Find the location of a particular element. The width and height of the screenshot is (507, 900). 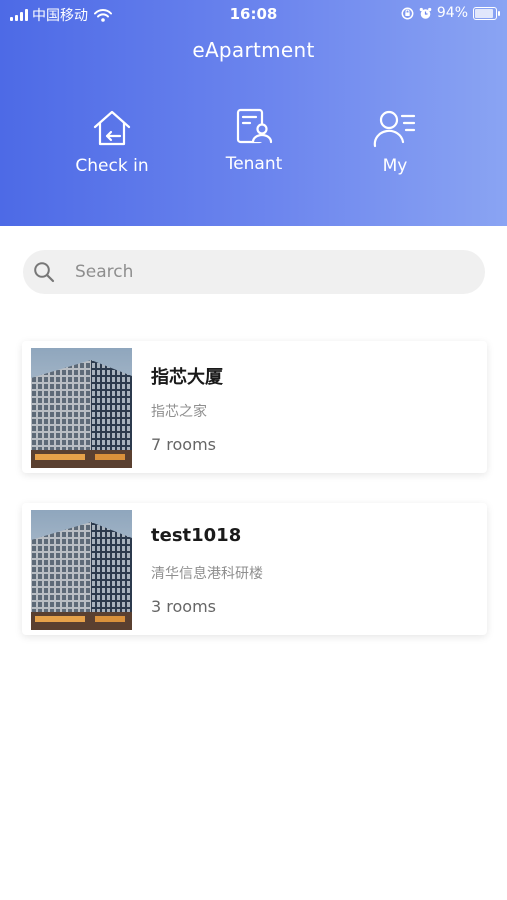

nav-tenant: Tenant is located at coordinates (254, 140).